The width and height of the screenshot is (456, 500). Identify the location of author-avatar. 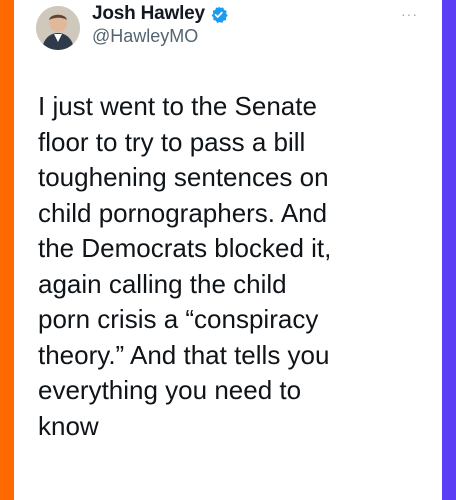
(58, 28).